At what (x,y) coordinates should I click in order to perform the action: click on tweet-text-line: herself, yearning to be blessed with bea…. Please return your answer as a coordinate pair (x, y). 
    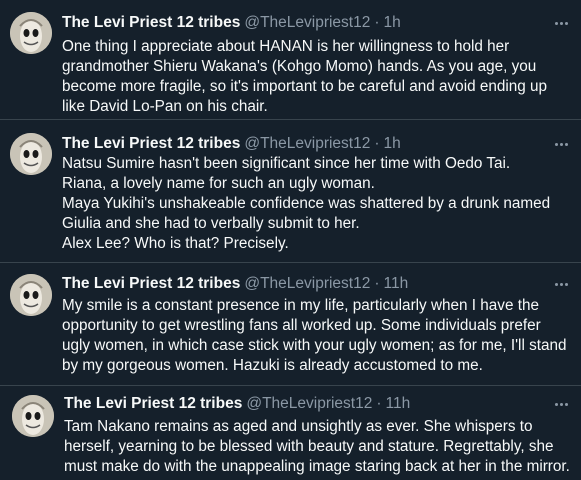
    Looking at the image, I should click on (309, 446).